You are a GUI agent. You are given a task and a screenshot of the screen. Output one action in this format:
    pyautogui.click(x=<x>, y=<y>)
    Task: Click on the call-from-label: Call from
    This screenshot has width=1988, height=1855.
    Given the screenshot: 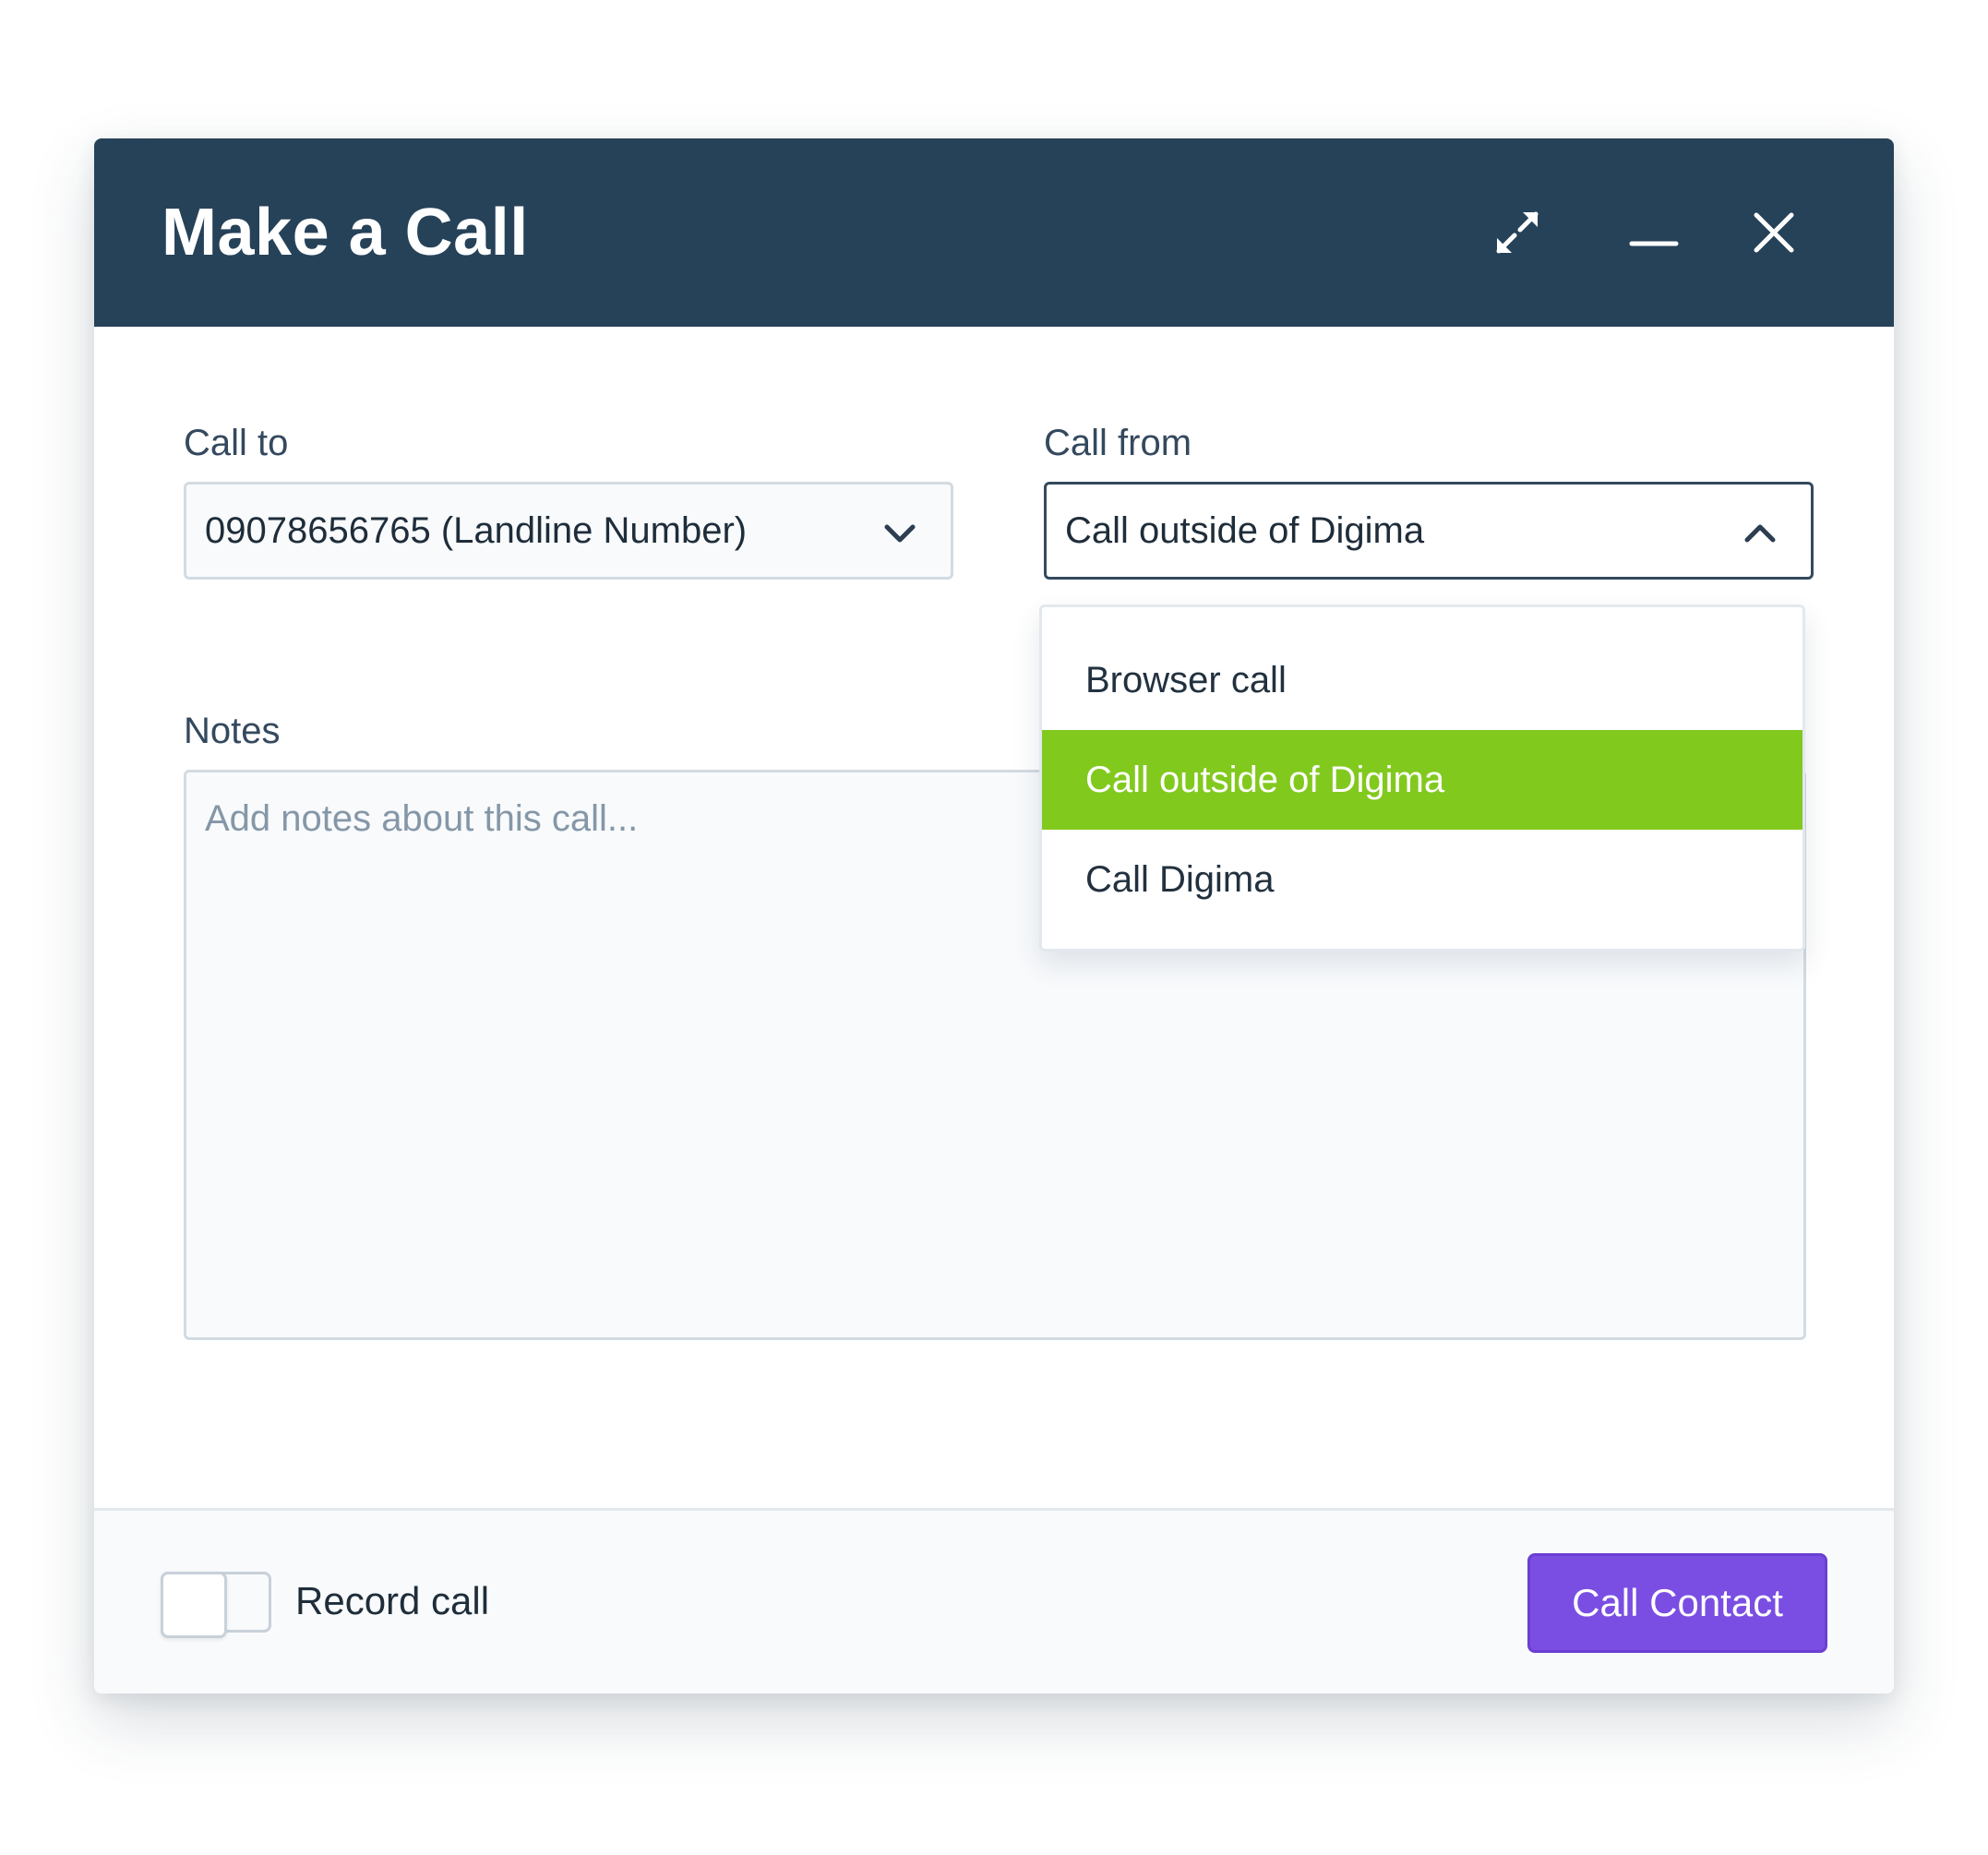 What is the action you would take?
    pyautogui.click(x=1118, y=443)
    